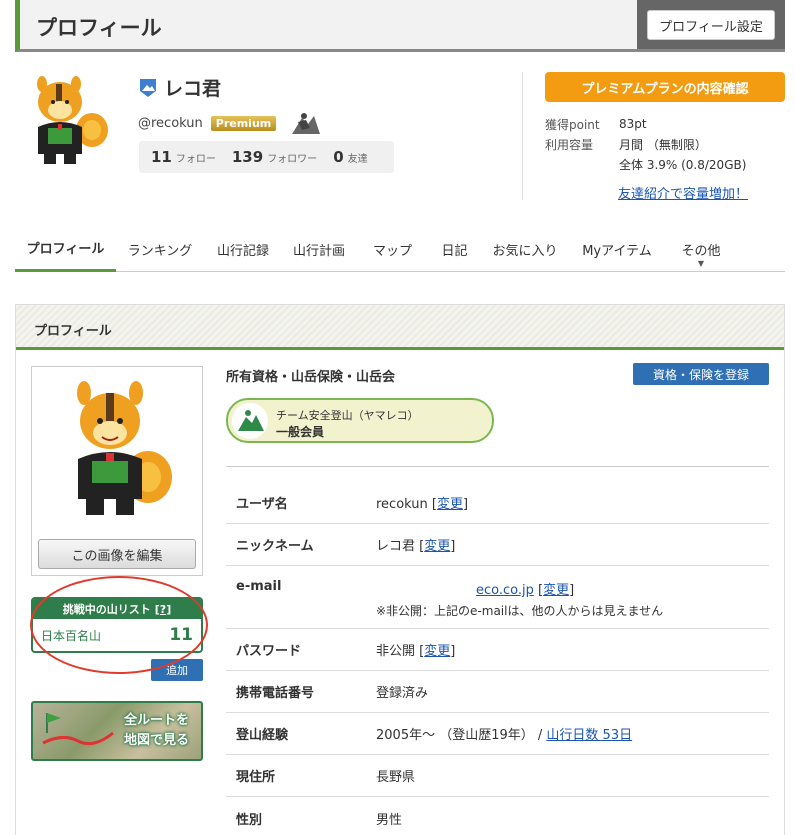  What do you see at coordinates (262, 504) in the screenshot?
I see `username-label: ユーザ名` at bounding box center [262, 504].